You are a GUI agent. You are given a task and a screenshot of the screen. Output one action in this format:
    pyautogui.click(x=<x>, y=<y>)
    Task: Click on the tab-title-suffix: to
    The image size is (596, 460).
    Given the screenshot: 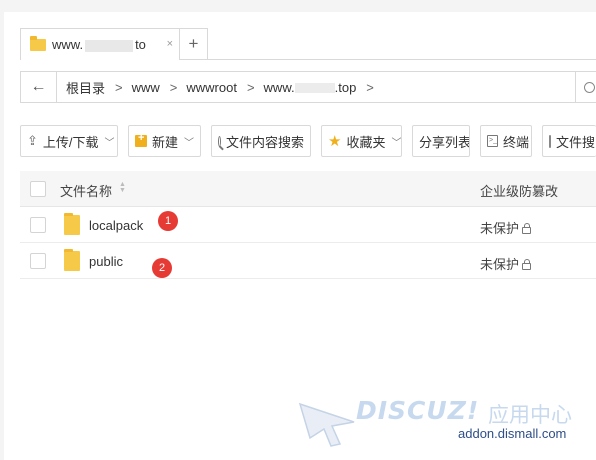 What is the action you would take?
    pyautogui.click(x=140, y=44)
    